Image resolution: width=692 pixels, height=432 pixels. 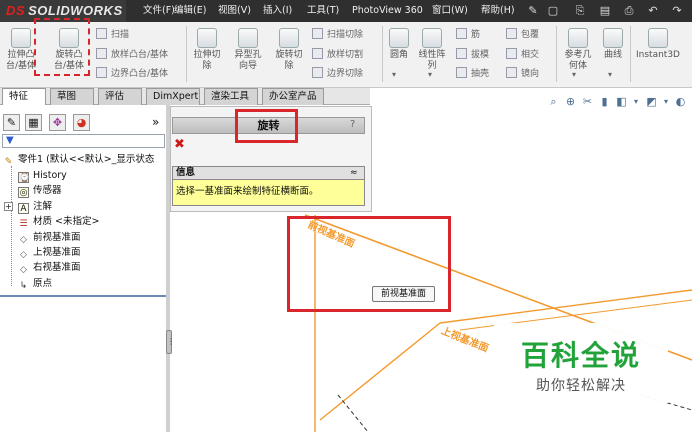 What do you see at coordinates (49, 237) in the screenshot?
I see `tree-item-front-plane: ◇ 前视基准面` at bounding box center [49, 237].